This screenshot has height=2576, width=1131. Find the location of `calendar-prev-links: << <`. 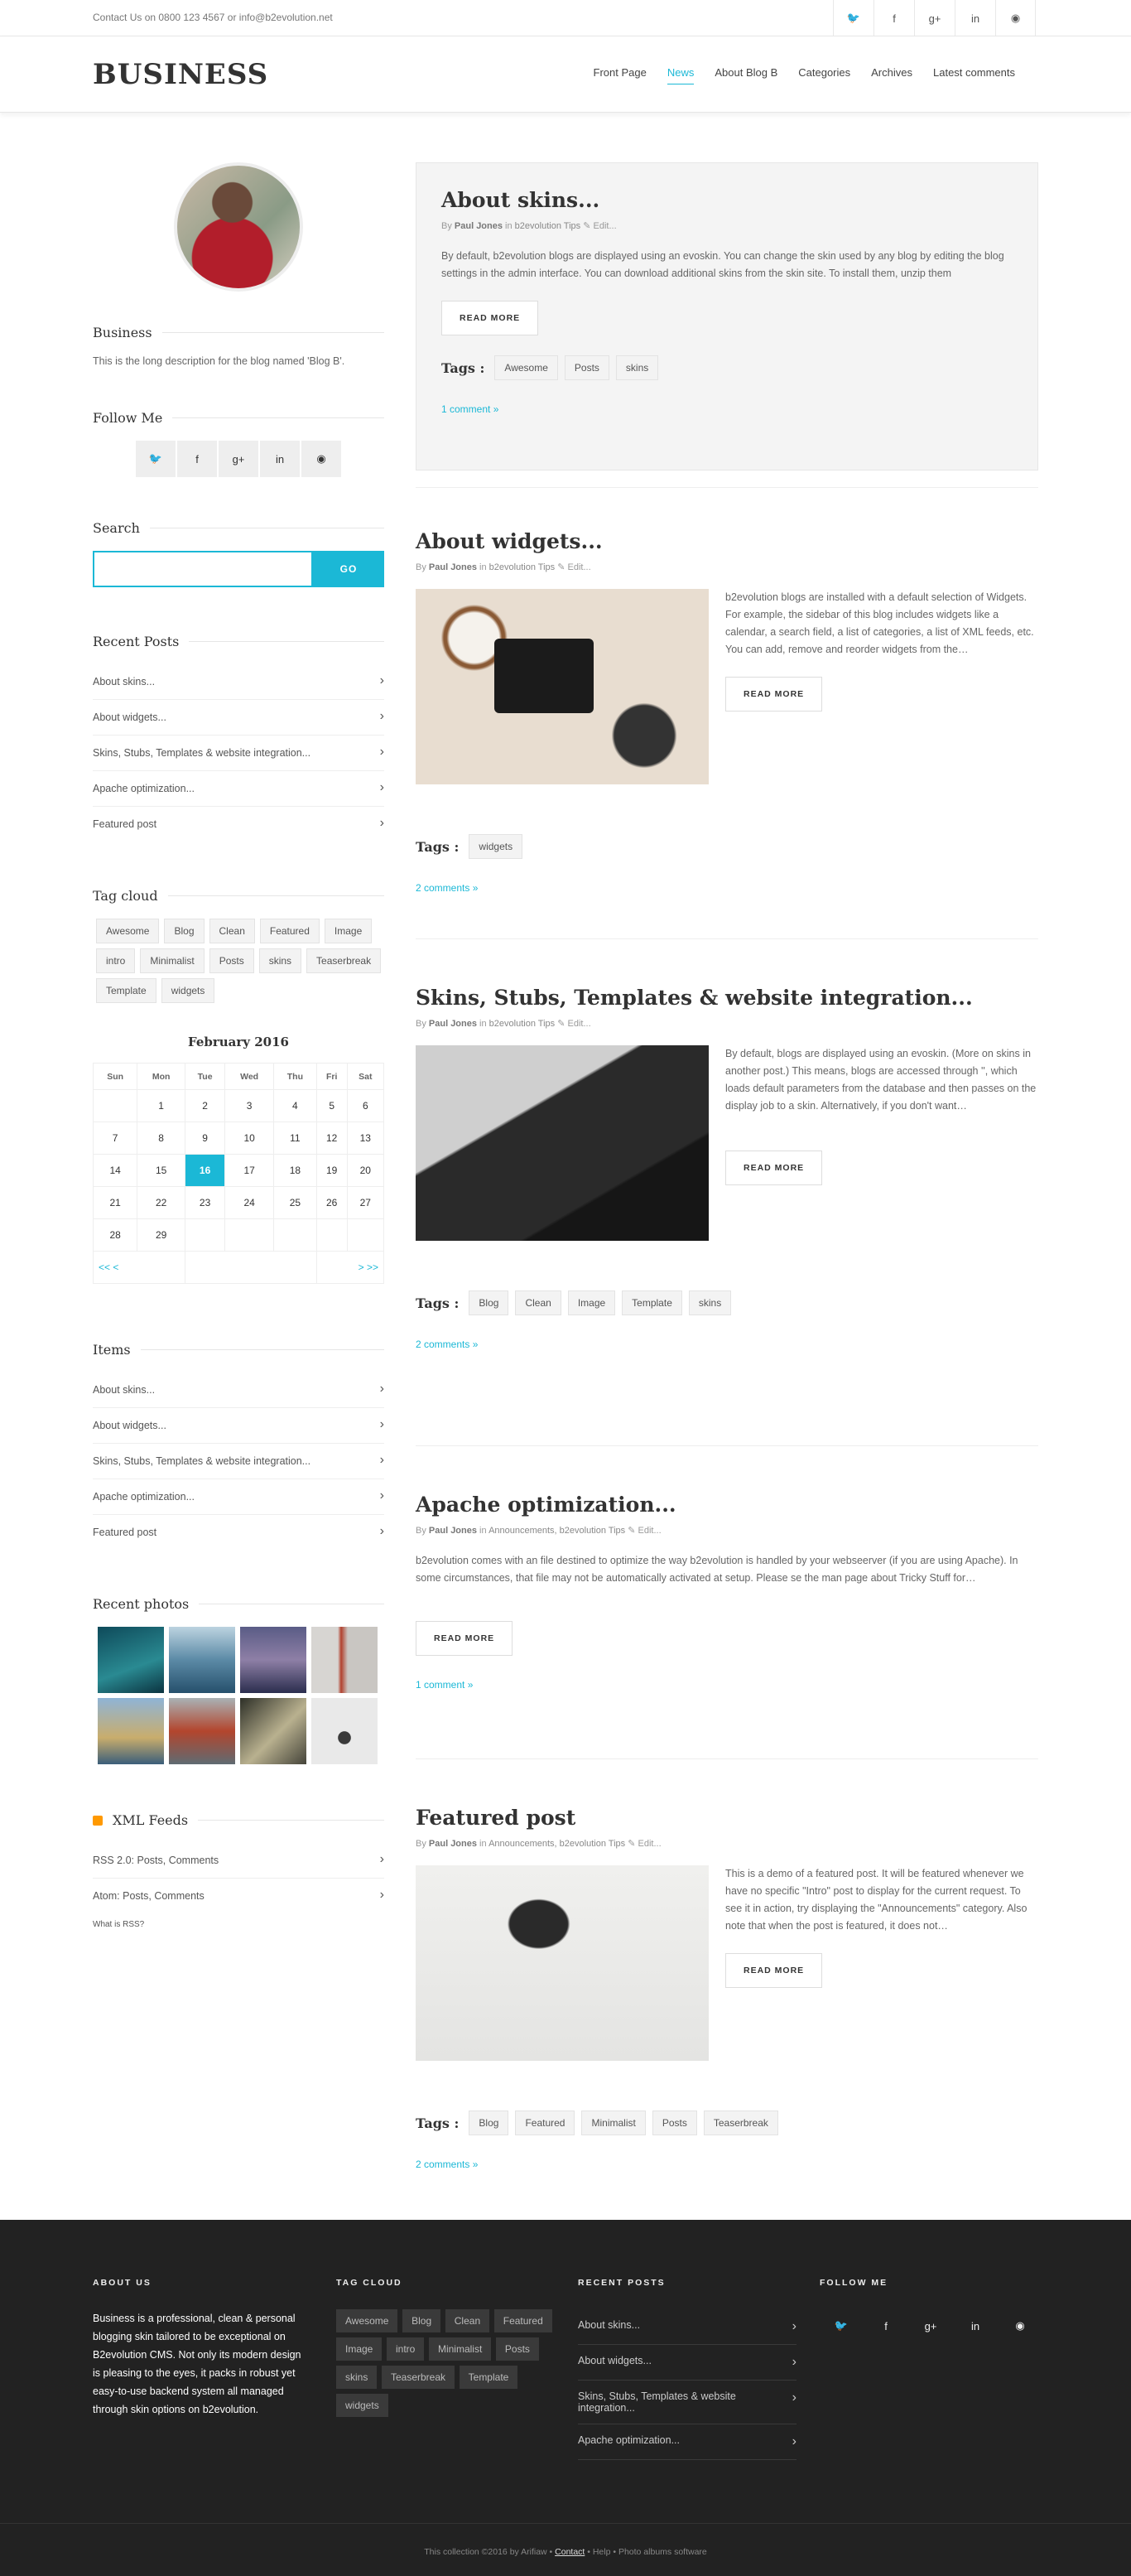

calendar-prev-links: << < is located at coordinates (139, 1267).